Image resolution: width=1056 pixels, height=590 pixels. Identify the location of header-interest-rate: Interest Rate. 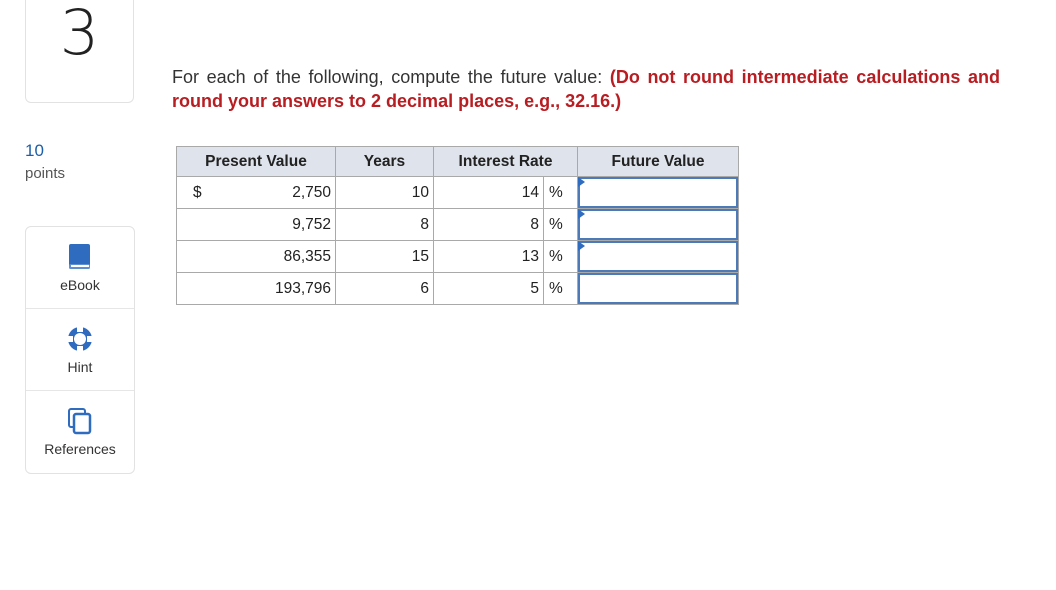
(505, 161).